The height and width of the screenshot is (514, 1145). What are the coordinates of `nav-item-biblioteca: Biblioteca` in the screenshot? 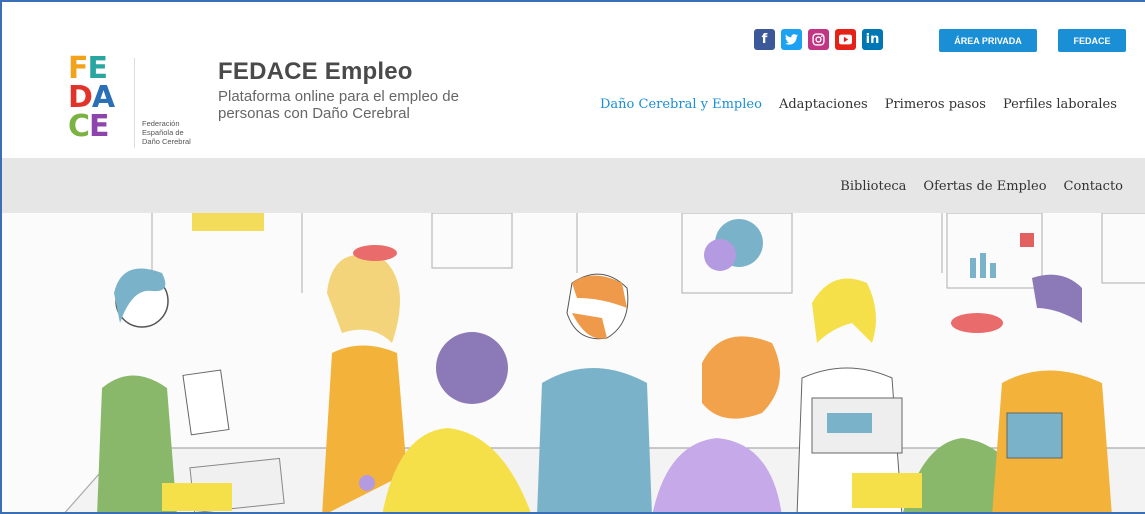 It's located at (873, 186).